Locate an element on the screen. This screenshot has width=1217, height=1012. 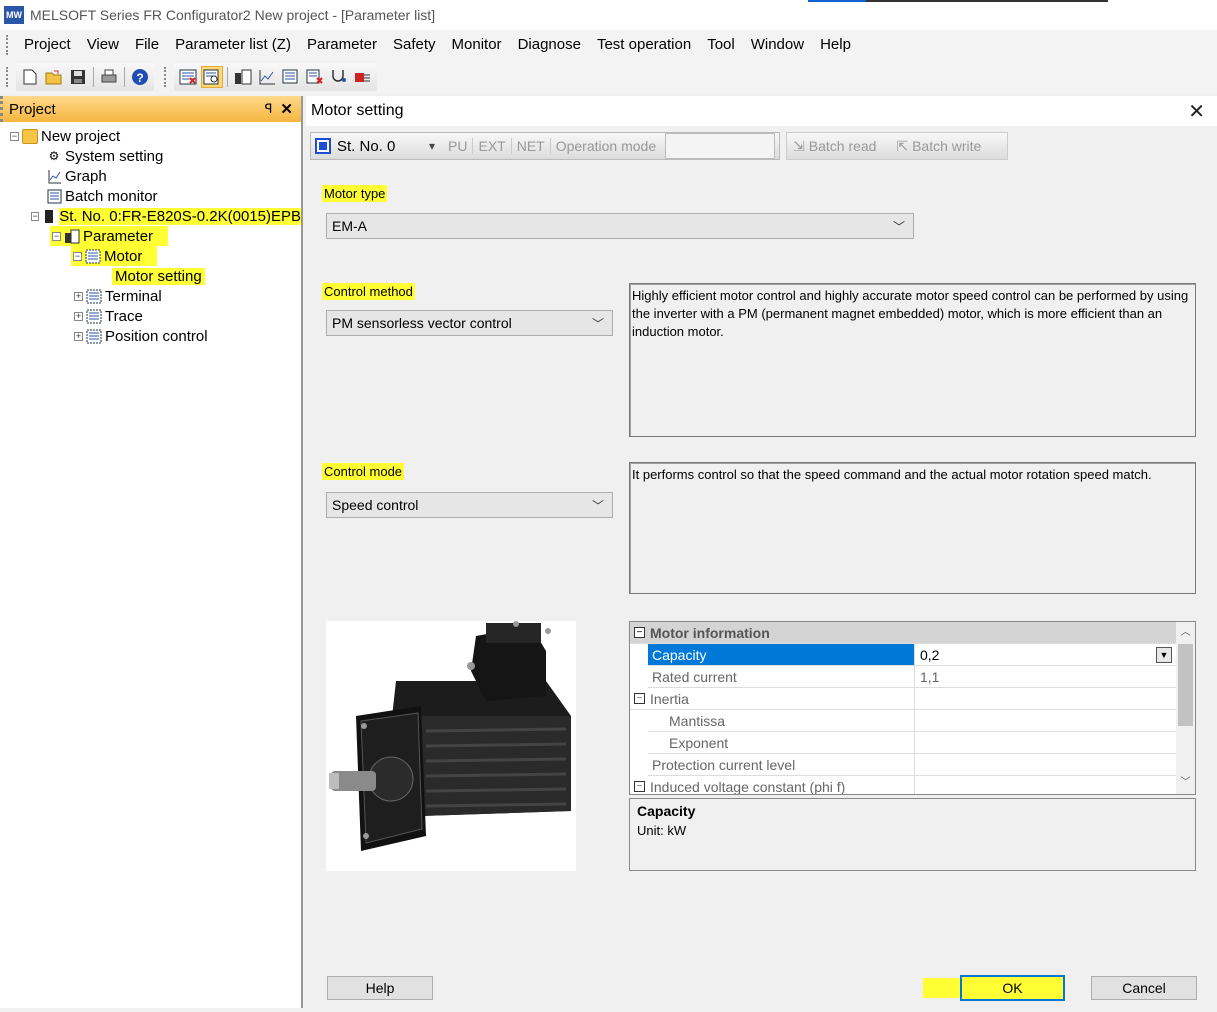
pin-icon: ꟼ is located at coordinates (269, 109).